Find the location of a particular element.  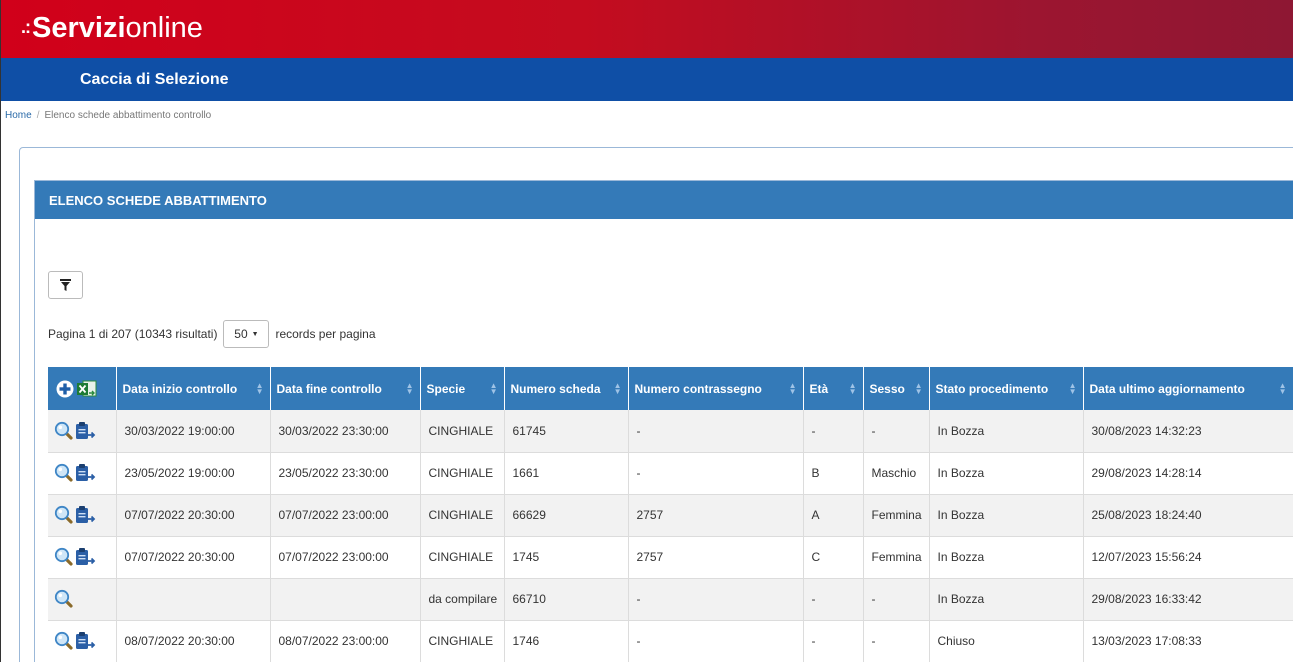

column-header-label: Età is located at coordinates (819, 388).